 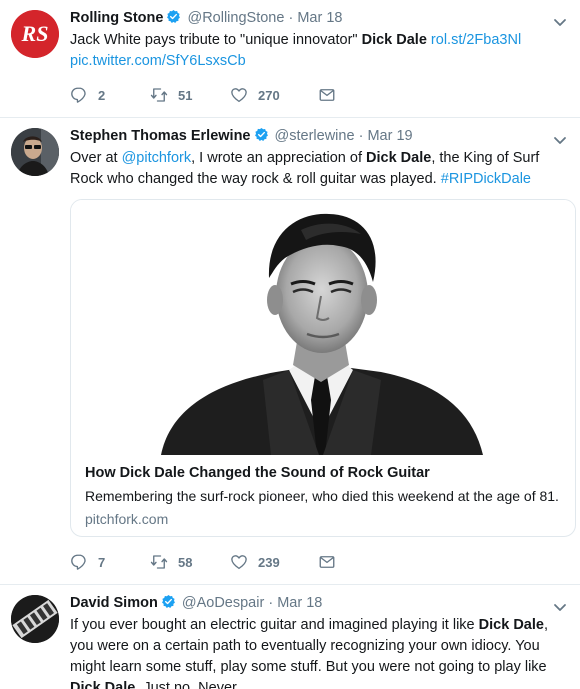 I want to click on timestamp: Mar 19, so click(x=389, y=136).